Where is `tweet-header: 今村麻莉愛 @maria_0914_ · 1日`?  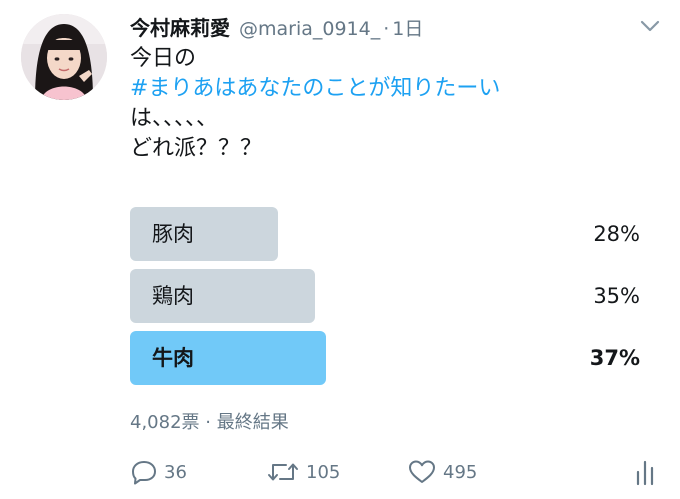
tweet-header: 今村麻莉愛 @maria_0914_ · 1日 is located at coordinates (276, 27).